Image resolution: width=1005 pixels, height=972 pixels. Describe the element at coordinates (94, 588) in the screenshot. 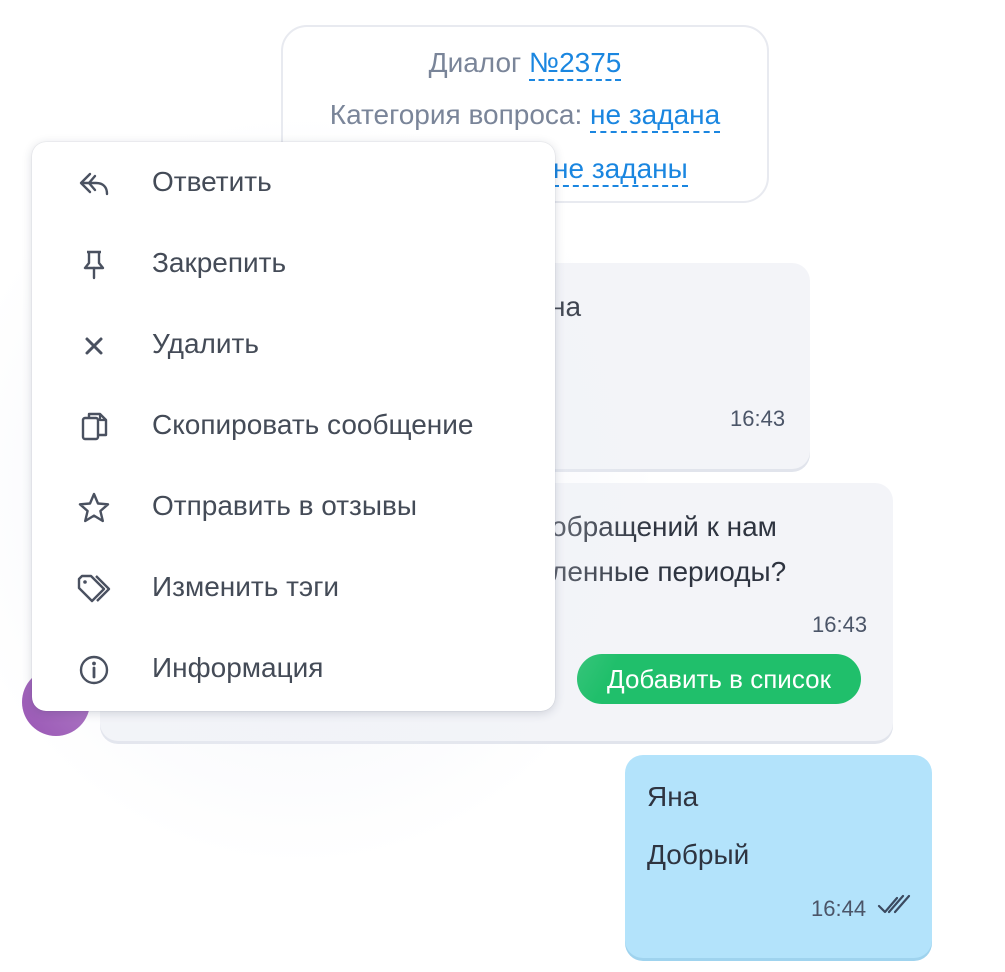

I see `tags-icon` at that location.